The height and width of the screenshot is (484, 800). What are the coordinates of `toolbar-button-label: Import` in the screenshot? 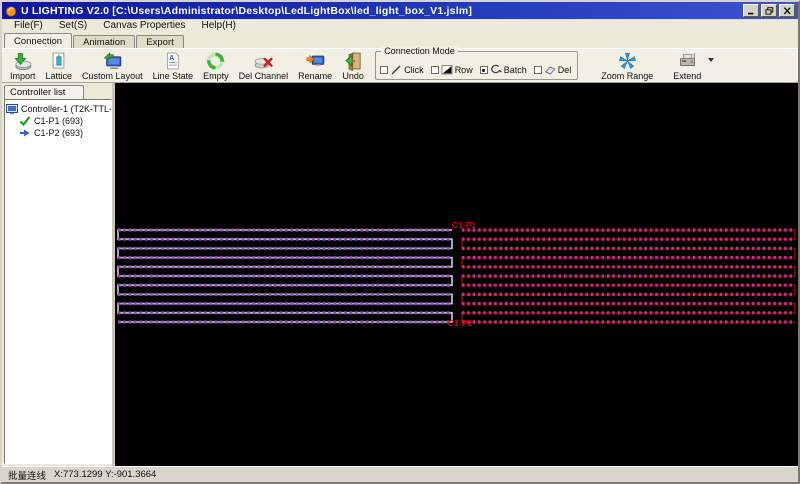 It's located at (23, 76).